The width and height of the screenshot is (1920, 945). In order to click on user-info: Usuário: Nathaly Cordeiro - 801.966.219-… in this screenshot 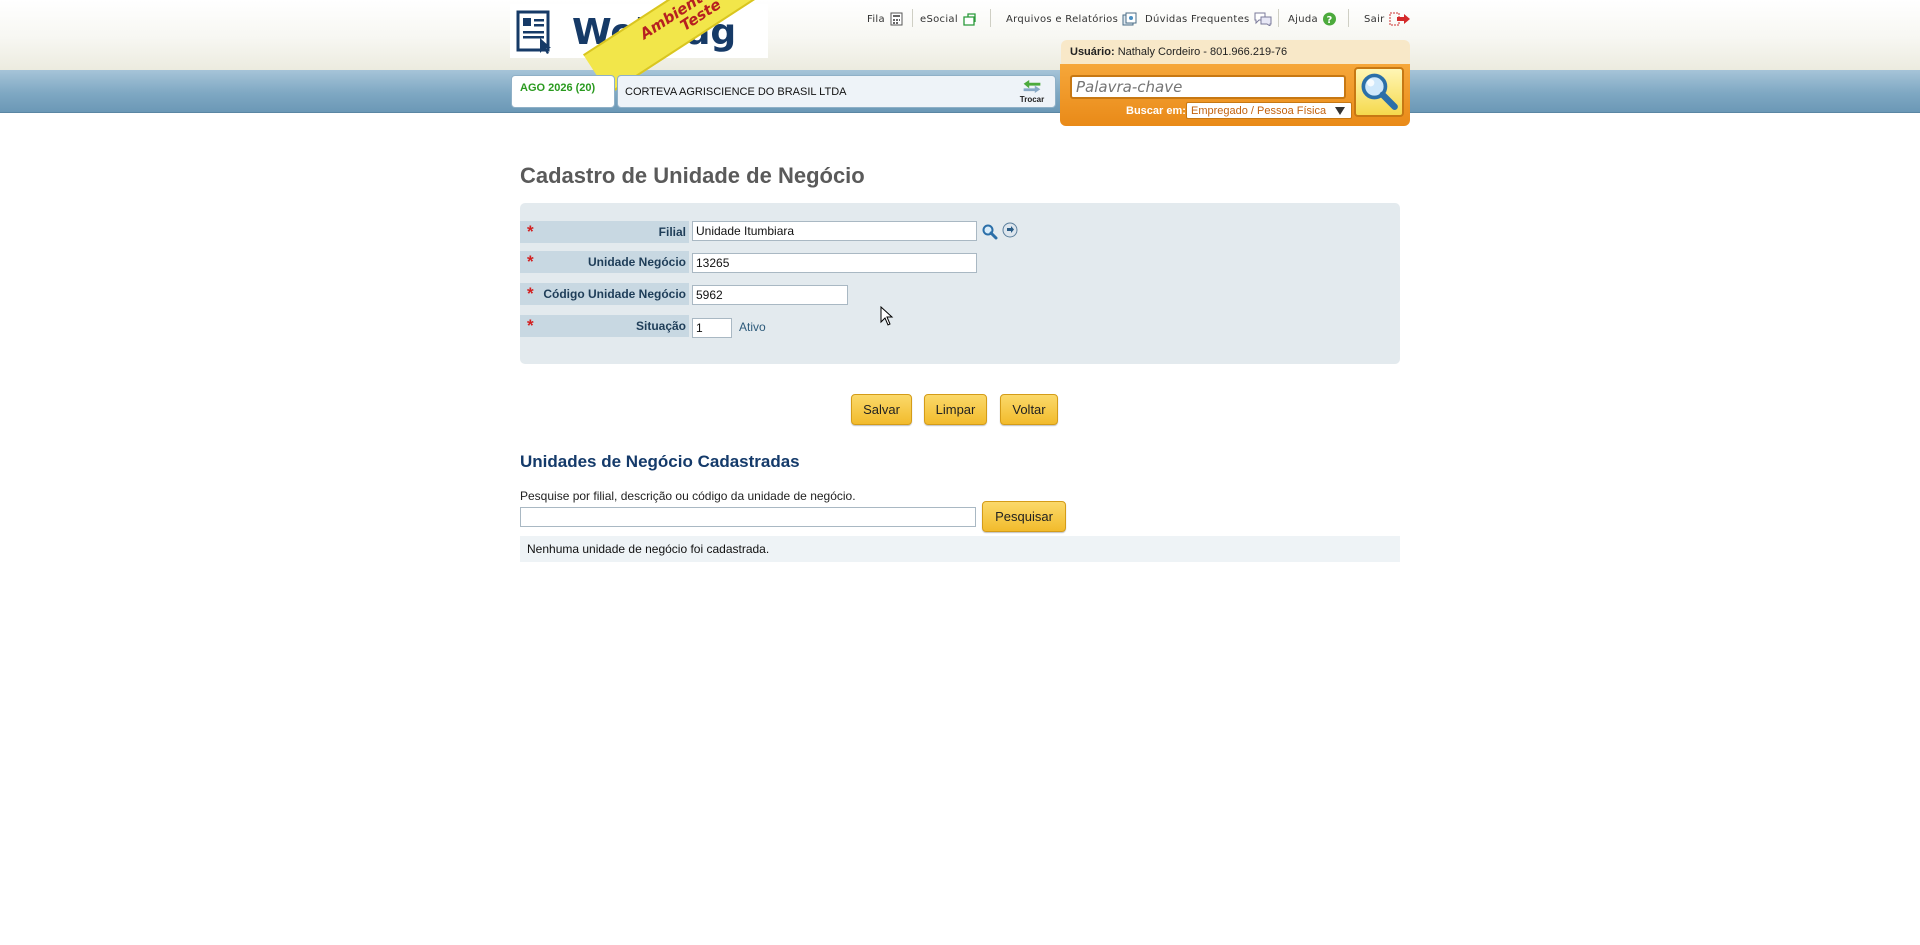, I will do `click(1235, 52)`.